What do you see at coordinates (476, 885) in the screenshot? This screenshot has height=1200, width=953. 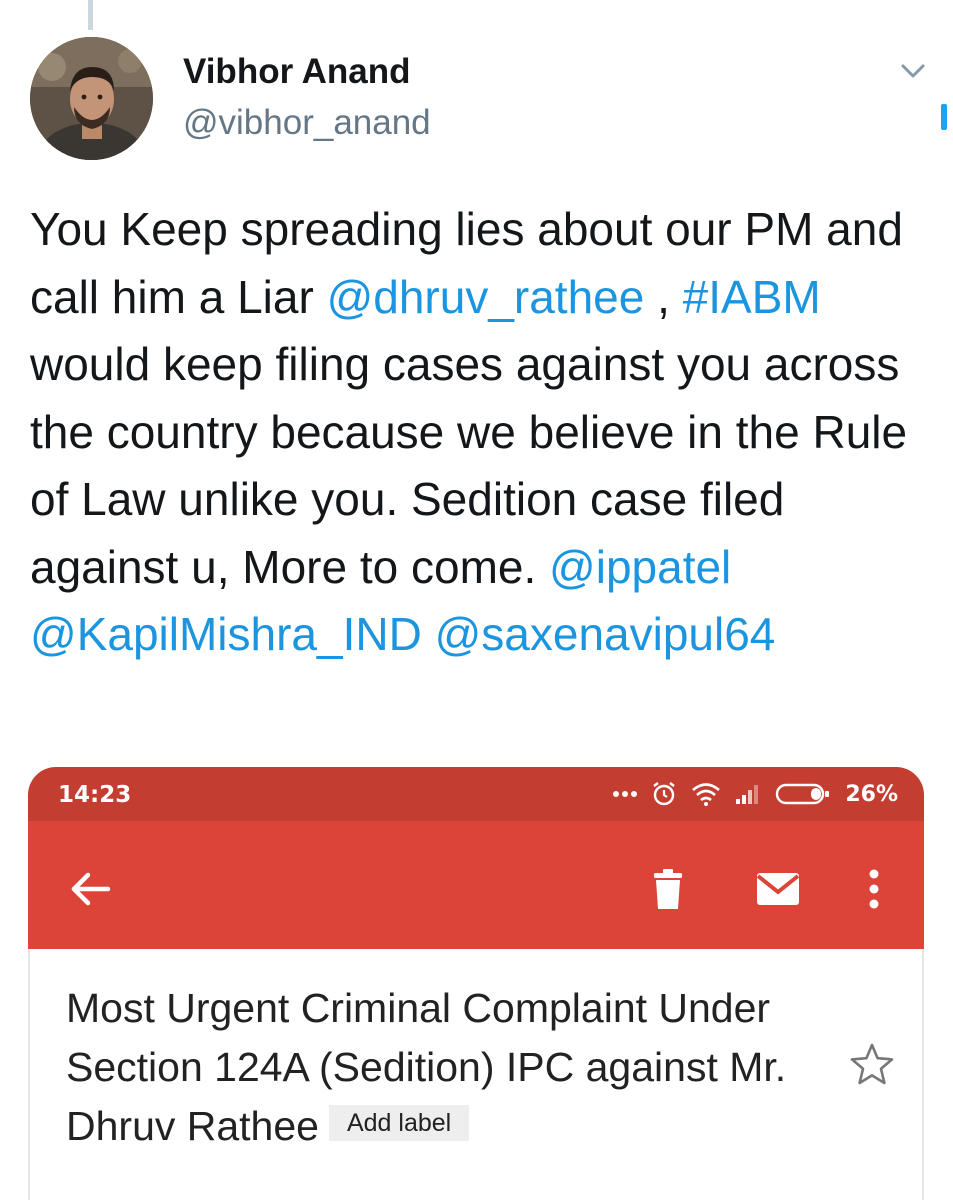 I see `app-bar` at bounding box center [476, 885].